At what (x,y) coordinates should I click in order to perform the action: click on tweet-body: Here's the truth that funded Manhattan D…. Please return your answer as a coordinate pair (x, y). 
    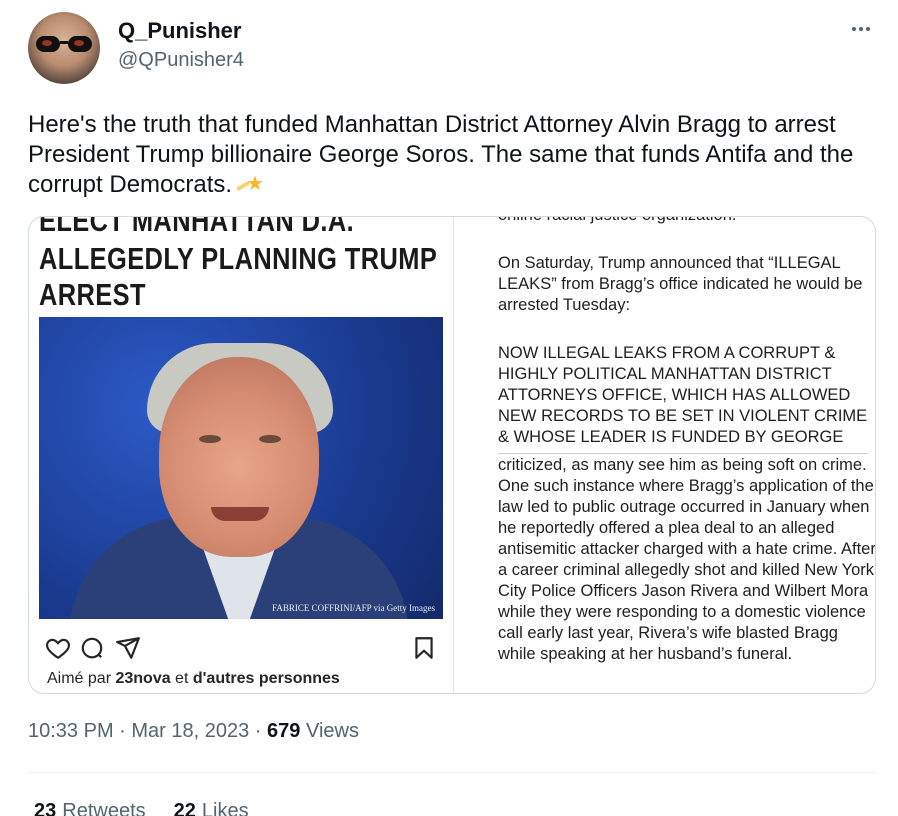
    Looking at the image, I should click on (441, 154).